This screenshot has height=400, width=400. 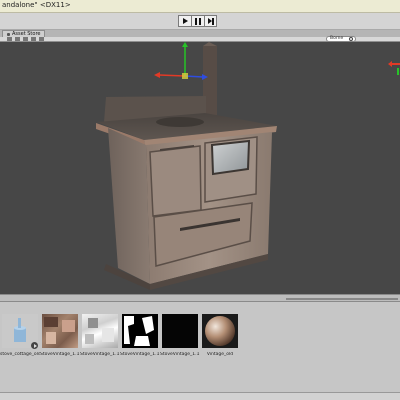 What do you see at coordinates (180, 331) in the screenshot?
I see `asset-thumbnail-black` at bounding box center [180, 331].